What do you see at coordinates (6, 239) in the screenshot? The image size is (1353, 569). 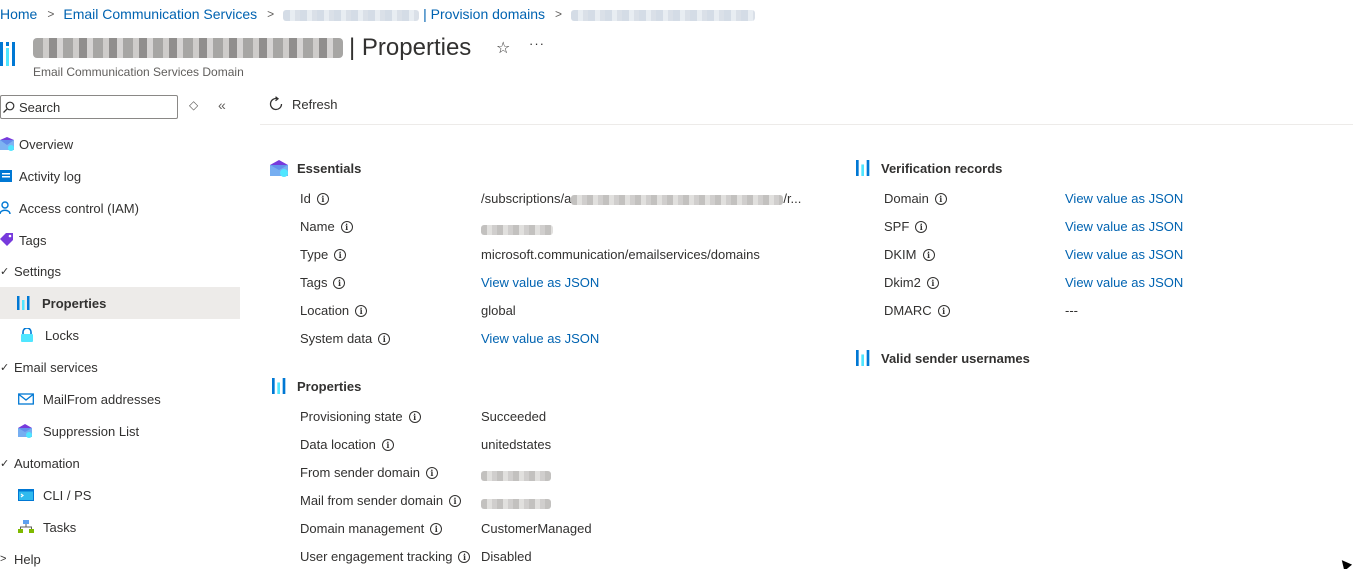 I see `tag-icon` at bounding box center [6, 239].